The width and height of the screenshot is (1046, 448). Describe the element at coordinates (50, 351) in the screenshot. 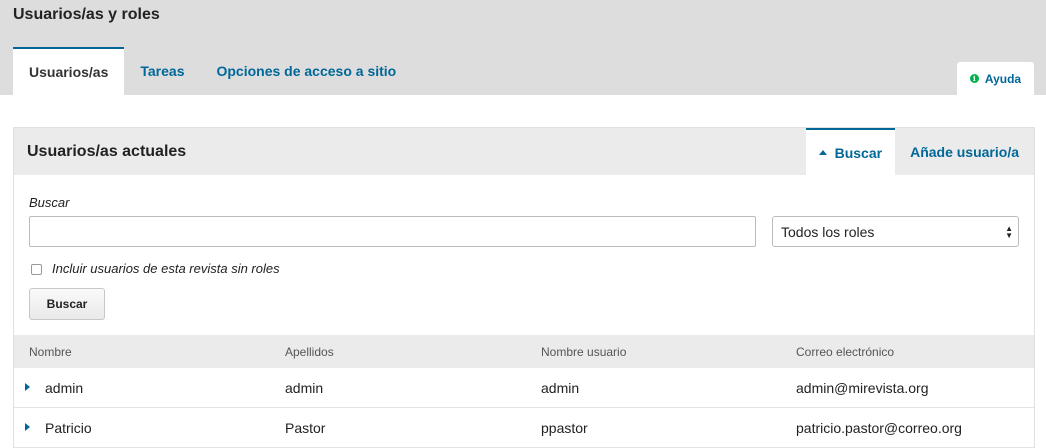

I see `header-nombre: Nombre` at that location.